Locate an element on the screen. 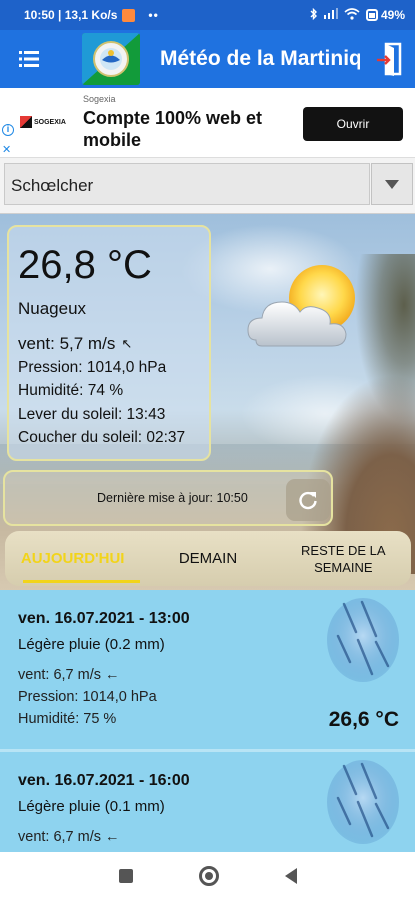 This screenshot has width=415, height=900. ad-info-icon: i is located at coordinates (8, 130).